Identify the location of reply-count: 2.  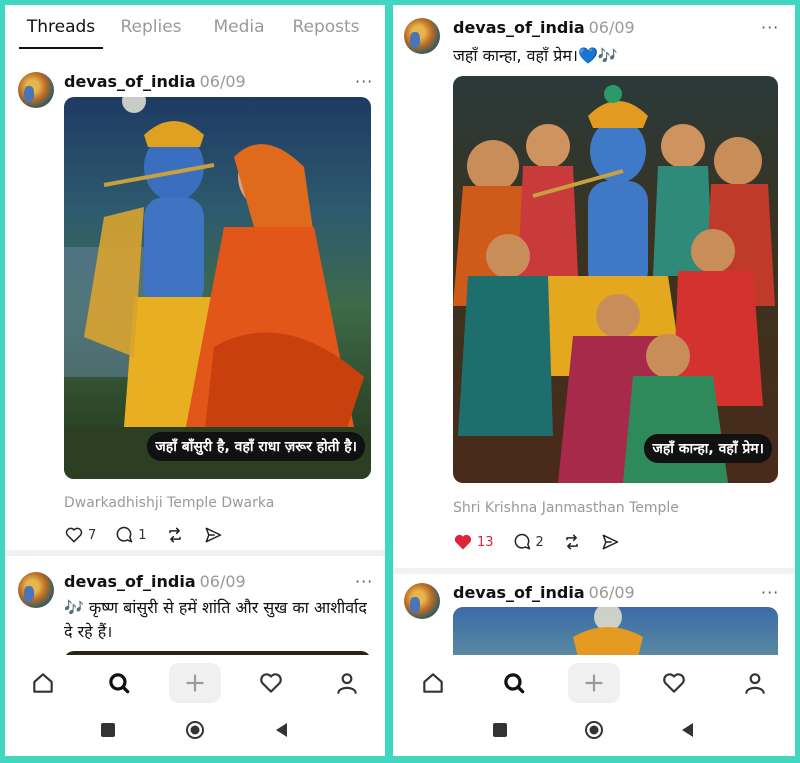
(539, 542).